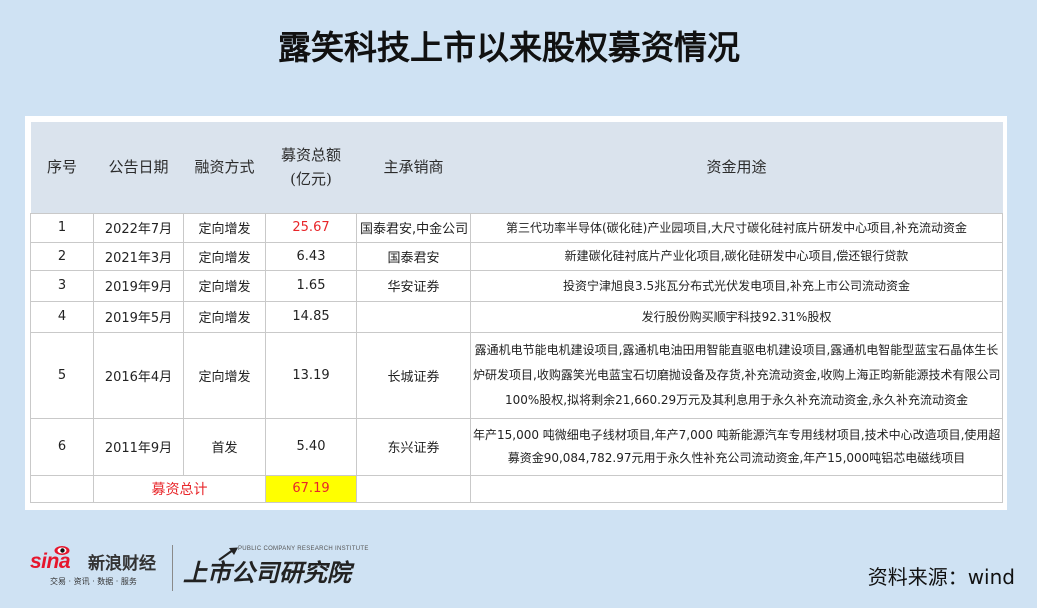  I want to click on amount-cell: 25.67, so click(311, 227).